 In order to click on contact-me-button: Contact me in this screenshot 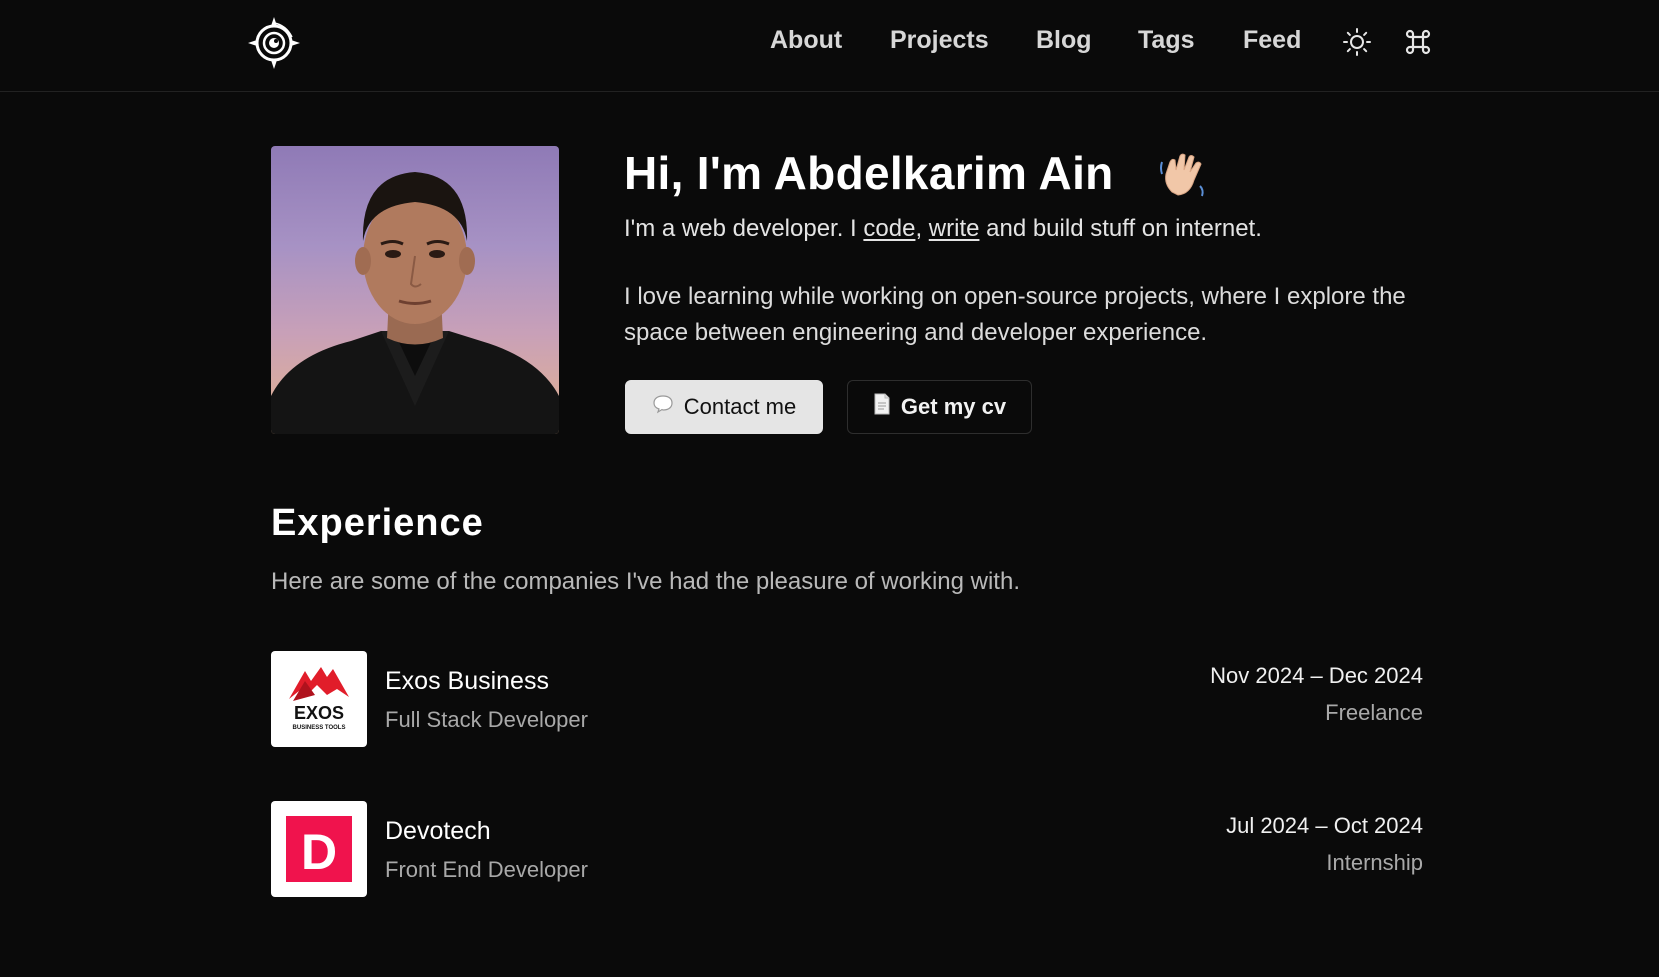, I will do `click(724, 407)`.